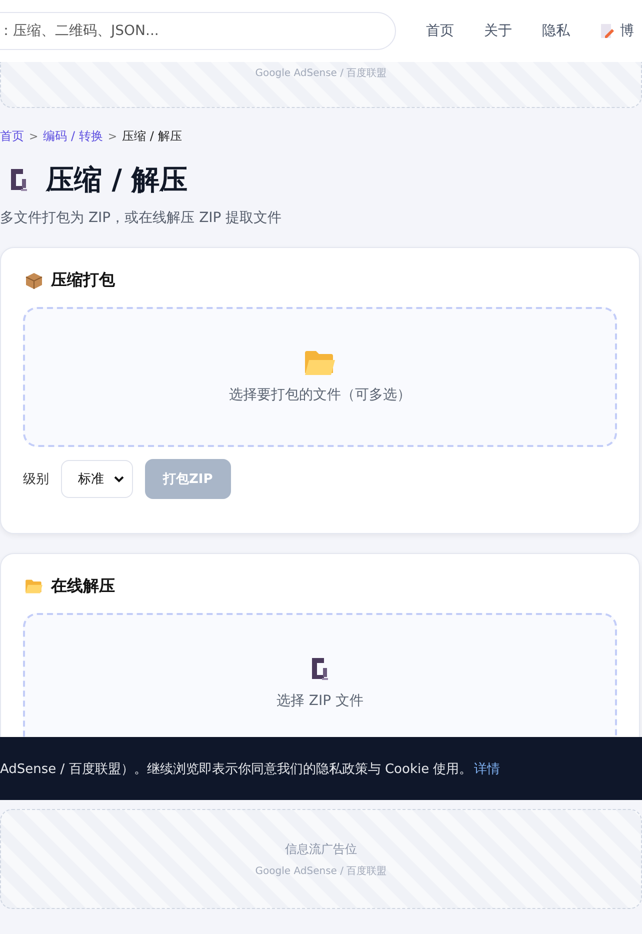 Image resolution: width=642 pixels, height=934 pixels. What do you see at coordinates (83, 280) in the screenshot?
I see `card-heading: 压缩打包` at bounding box center [83, 280].